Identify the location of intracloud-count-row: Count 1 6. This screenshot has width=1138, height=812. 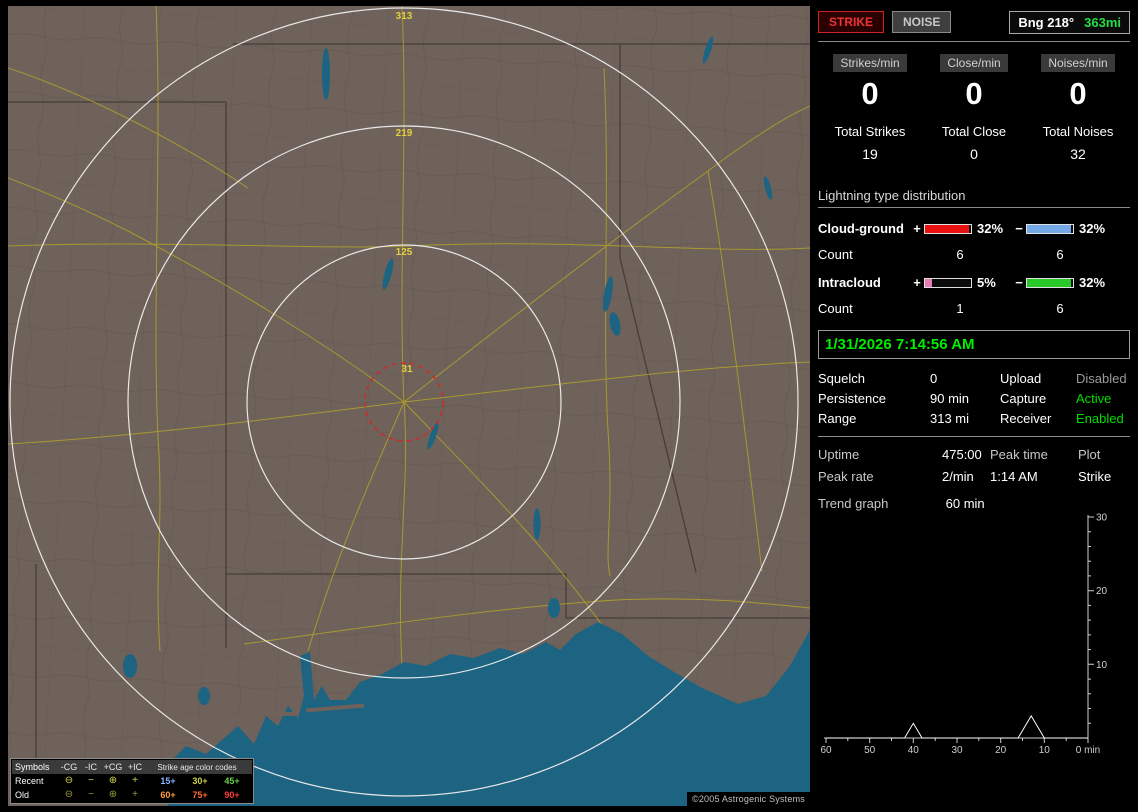
(974, 308).